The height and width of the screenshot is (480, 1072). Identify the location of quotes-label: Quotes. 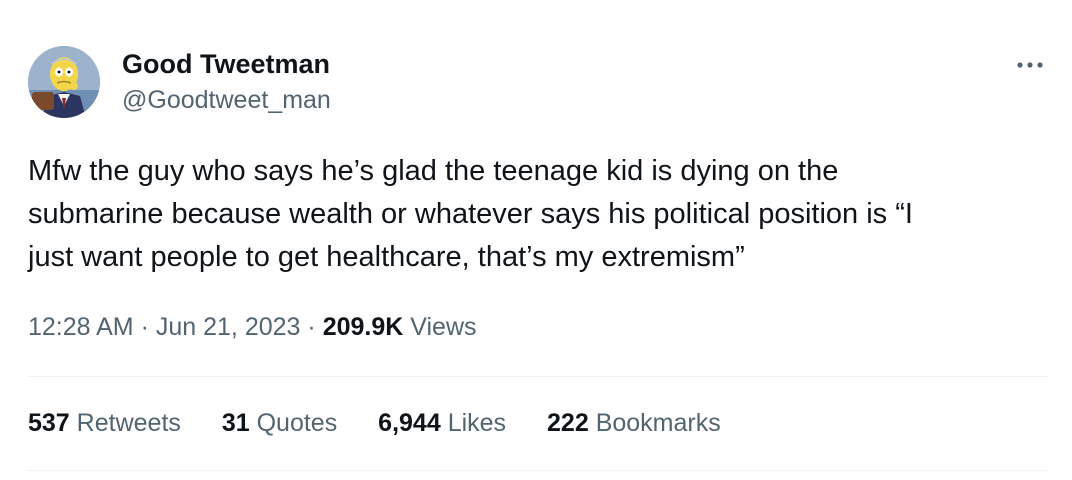
(297, 423).